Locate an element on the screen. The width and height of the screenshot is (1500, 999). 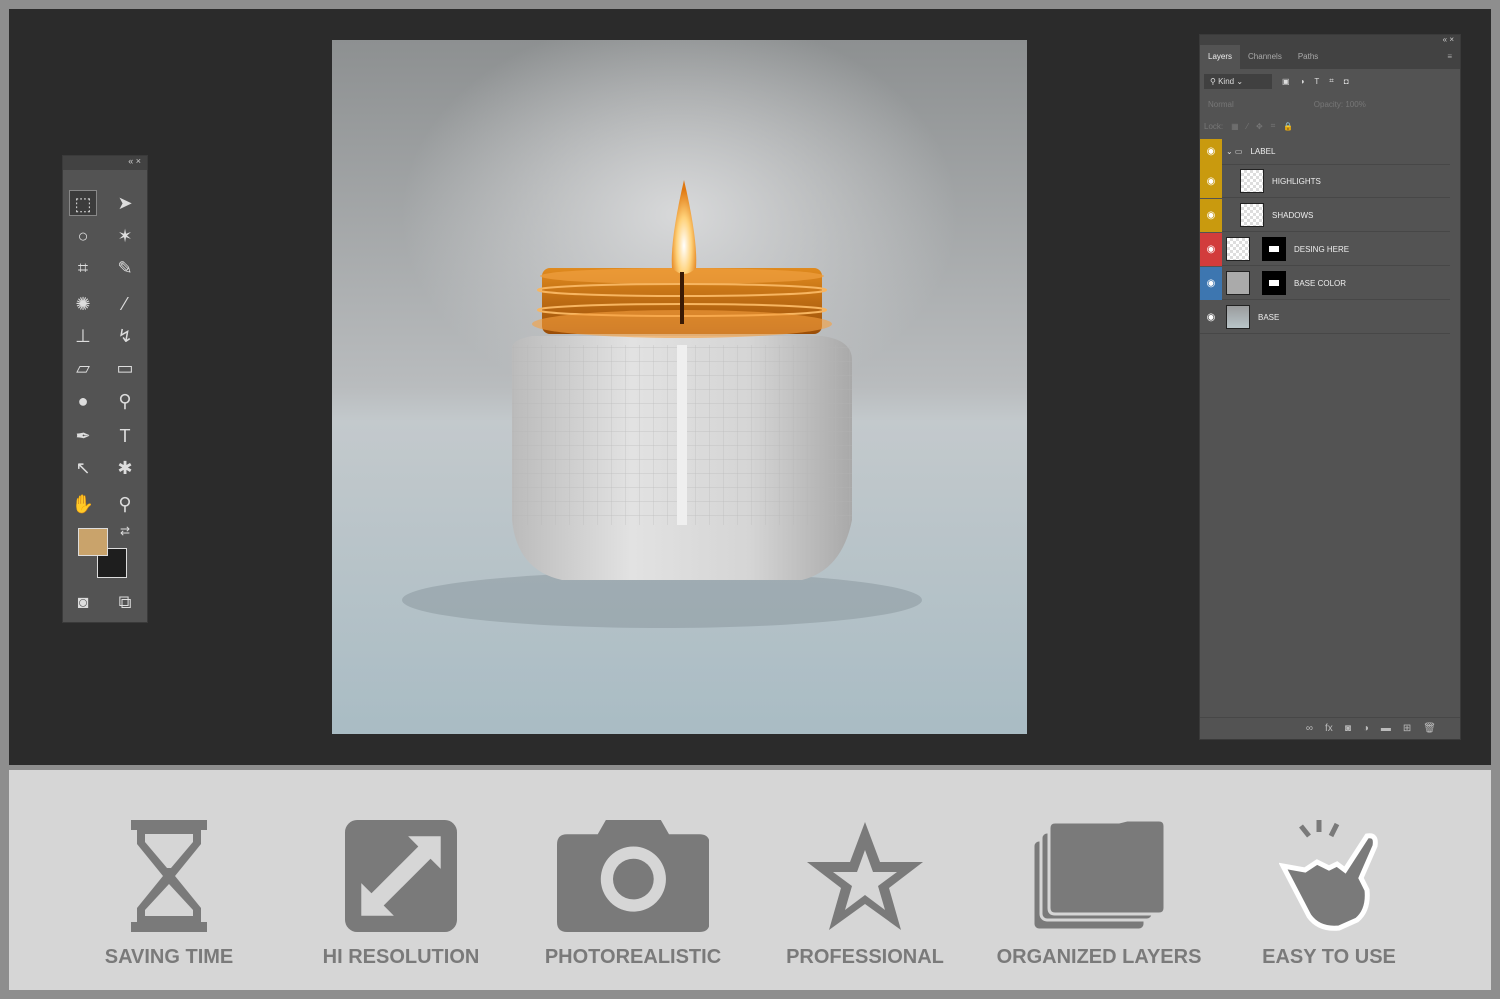
pen-tool-icon: ✒ is located at coordinates (83, 436).